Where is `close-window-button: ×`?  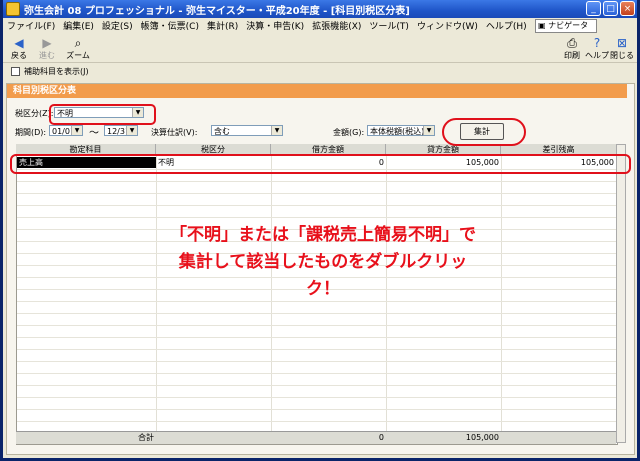
close-window-button: × is located at coordinates (627, 8).